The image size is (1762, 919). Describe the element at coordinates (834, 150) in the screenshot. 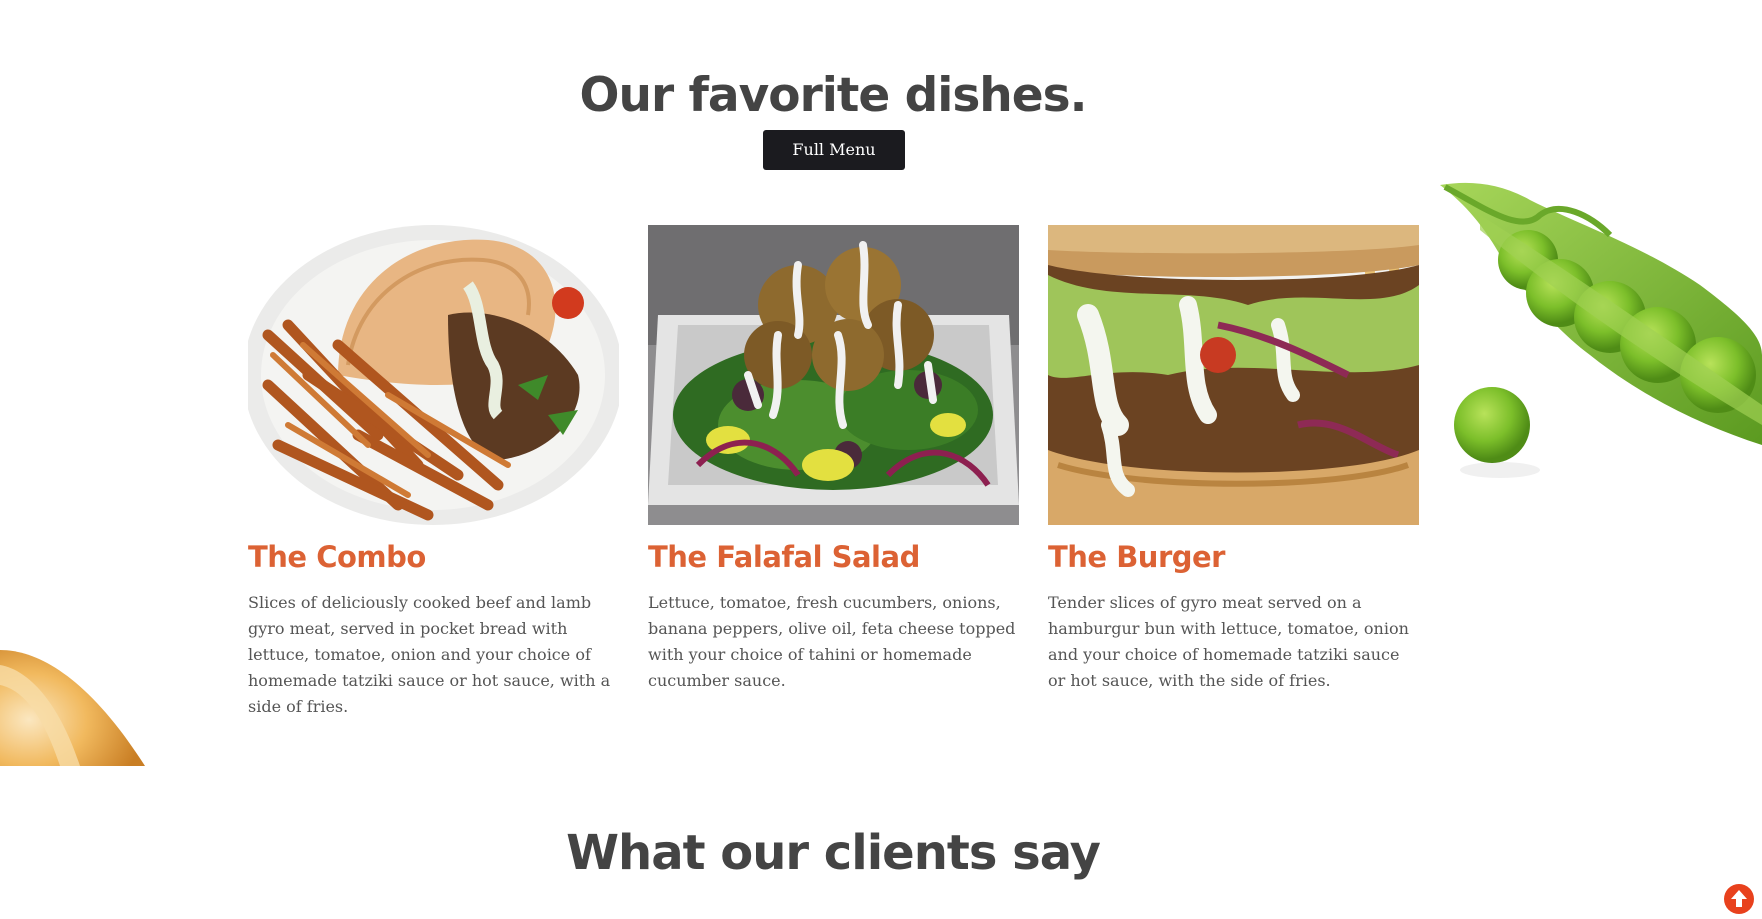

I see `full-menu-button: Full Menu` at that location.